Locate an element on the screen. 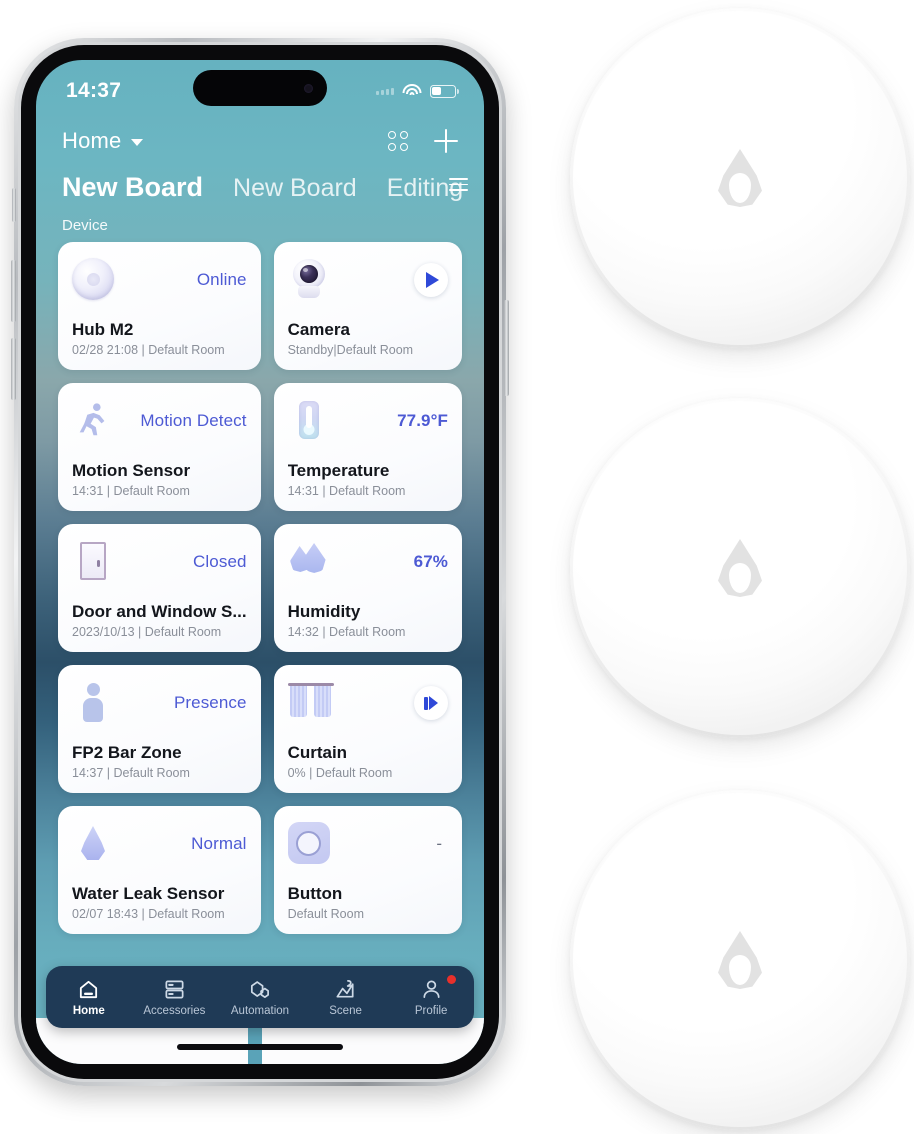 This screenshot has height=1134, width=914. device-name: Humidity is located at coordinates (324, 611).